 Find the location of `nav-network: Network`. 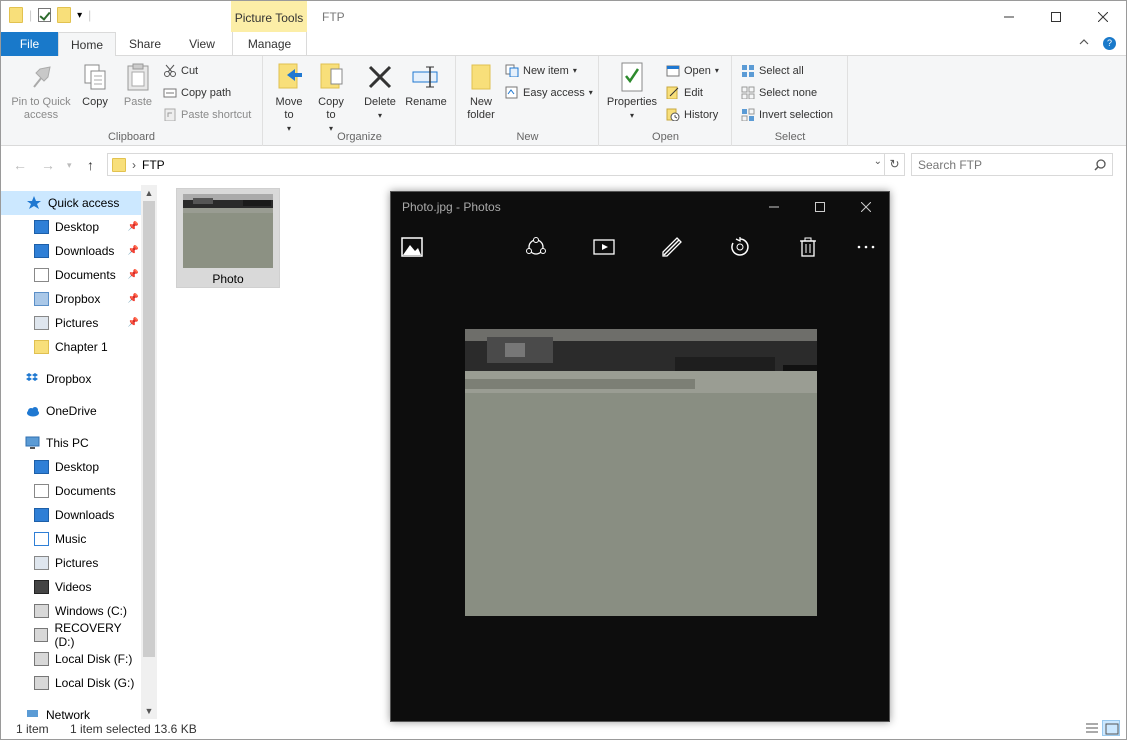

nav-network: Network is located at coordinates (71, 711).